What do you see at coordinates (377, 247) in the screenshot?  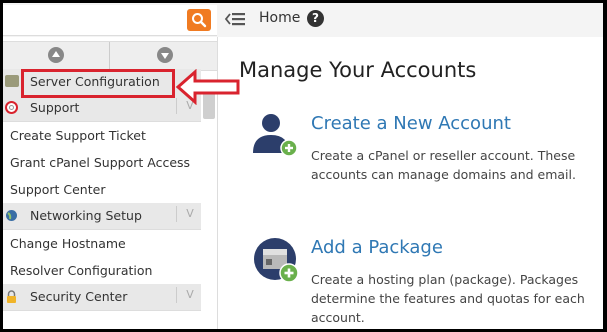 I see `add-package-link: Add a Package` at bounding box center [377, 247].